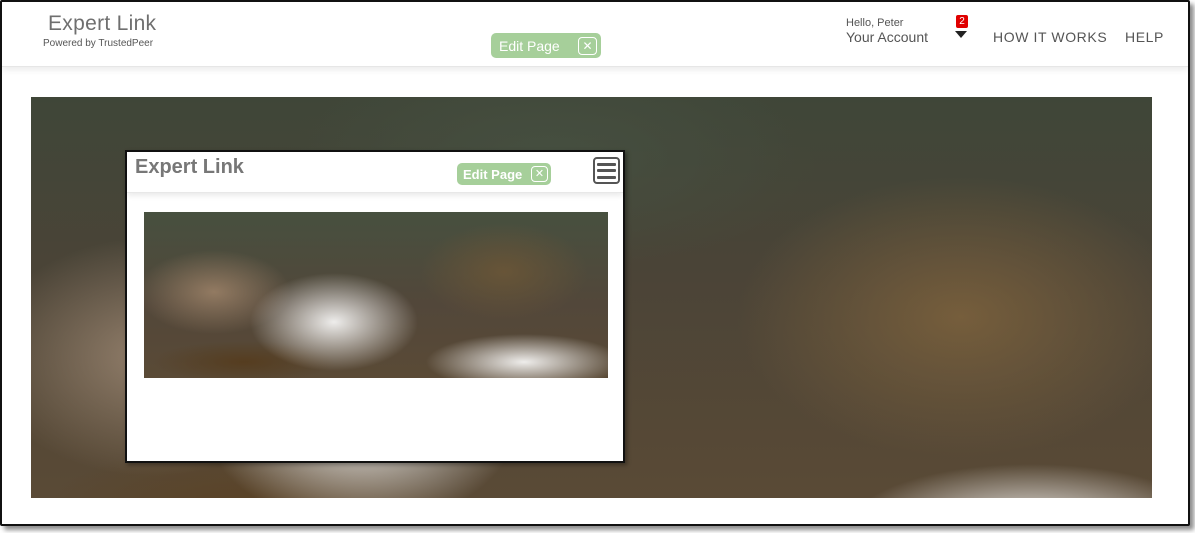 The height and width of the screenshot is (533, 1195). Describe the element at coordinates (529, 45) in the screenshot. I see `edit-page-label: Edit Page` at that location.